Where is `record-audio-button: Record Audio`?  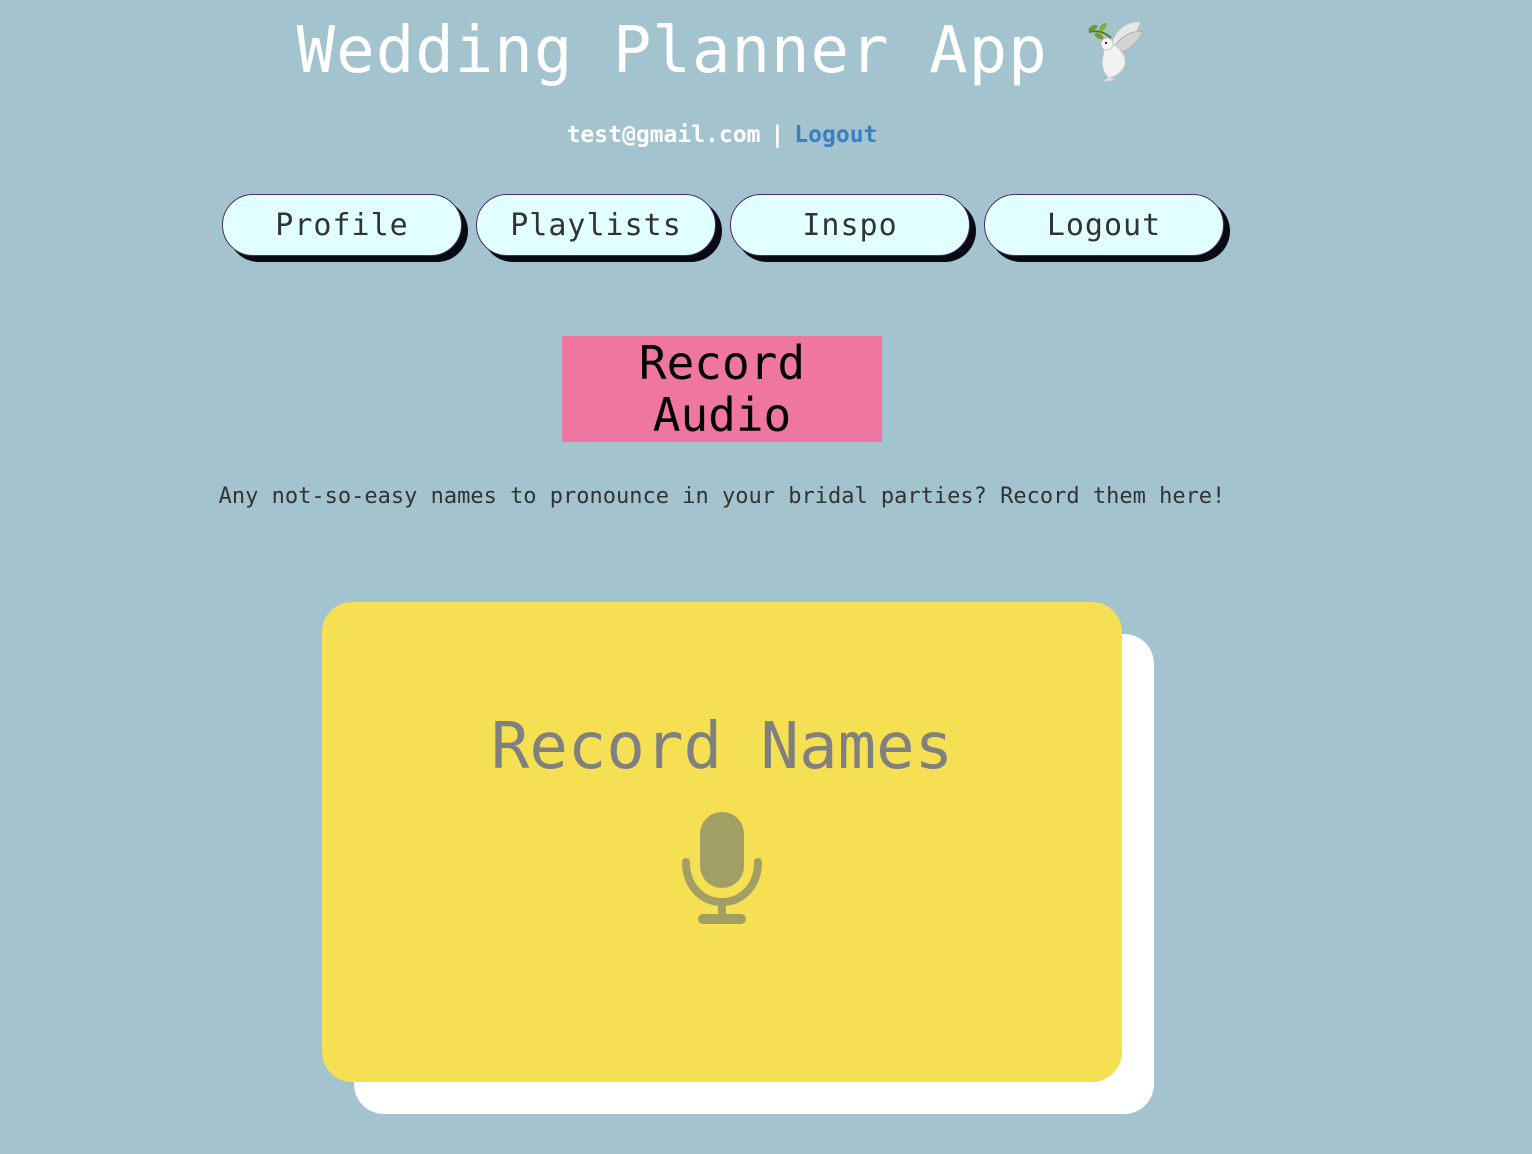 record-audio-button: Record Audio is located at coordinates (722, 389).